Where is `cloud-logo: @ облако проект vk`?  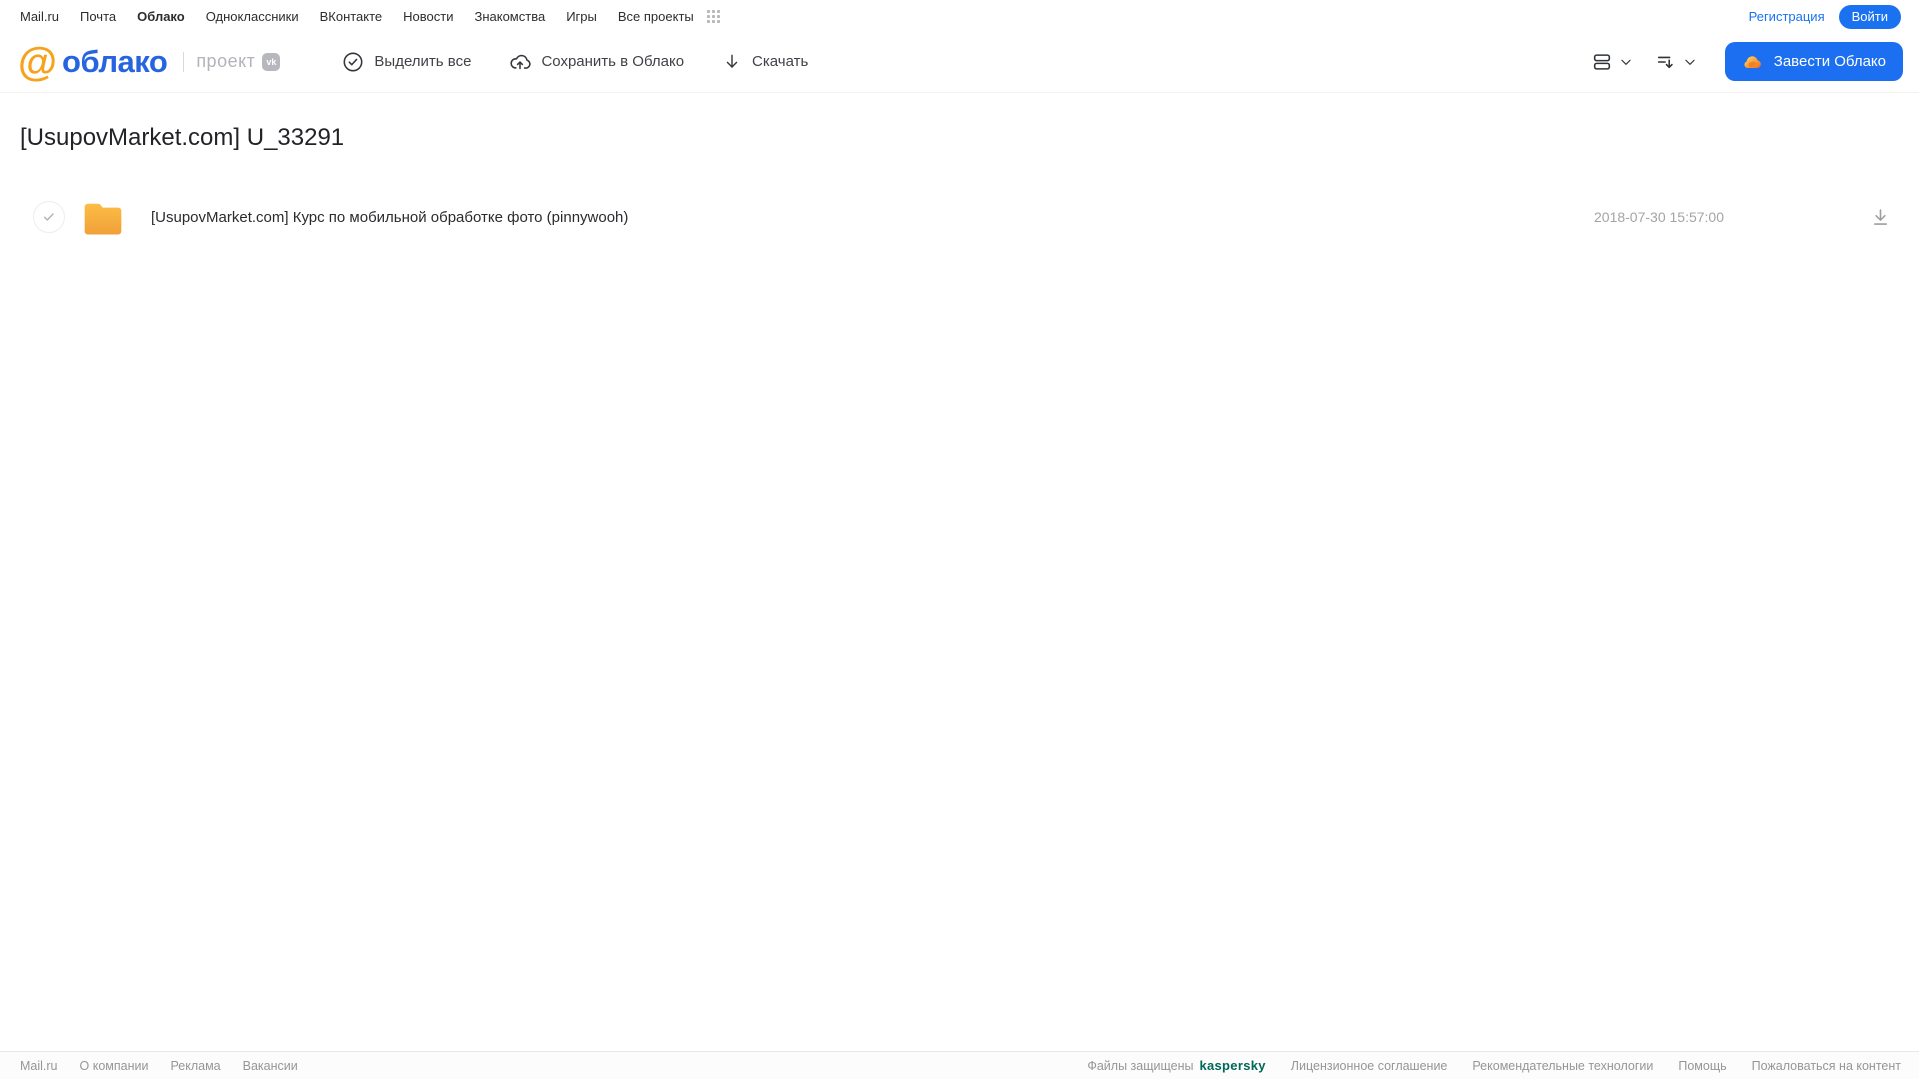
cloud-logo: @ облако проект vk is located at coordinates (149, 61).